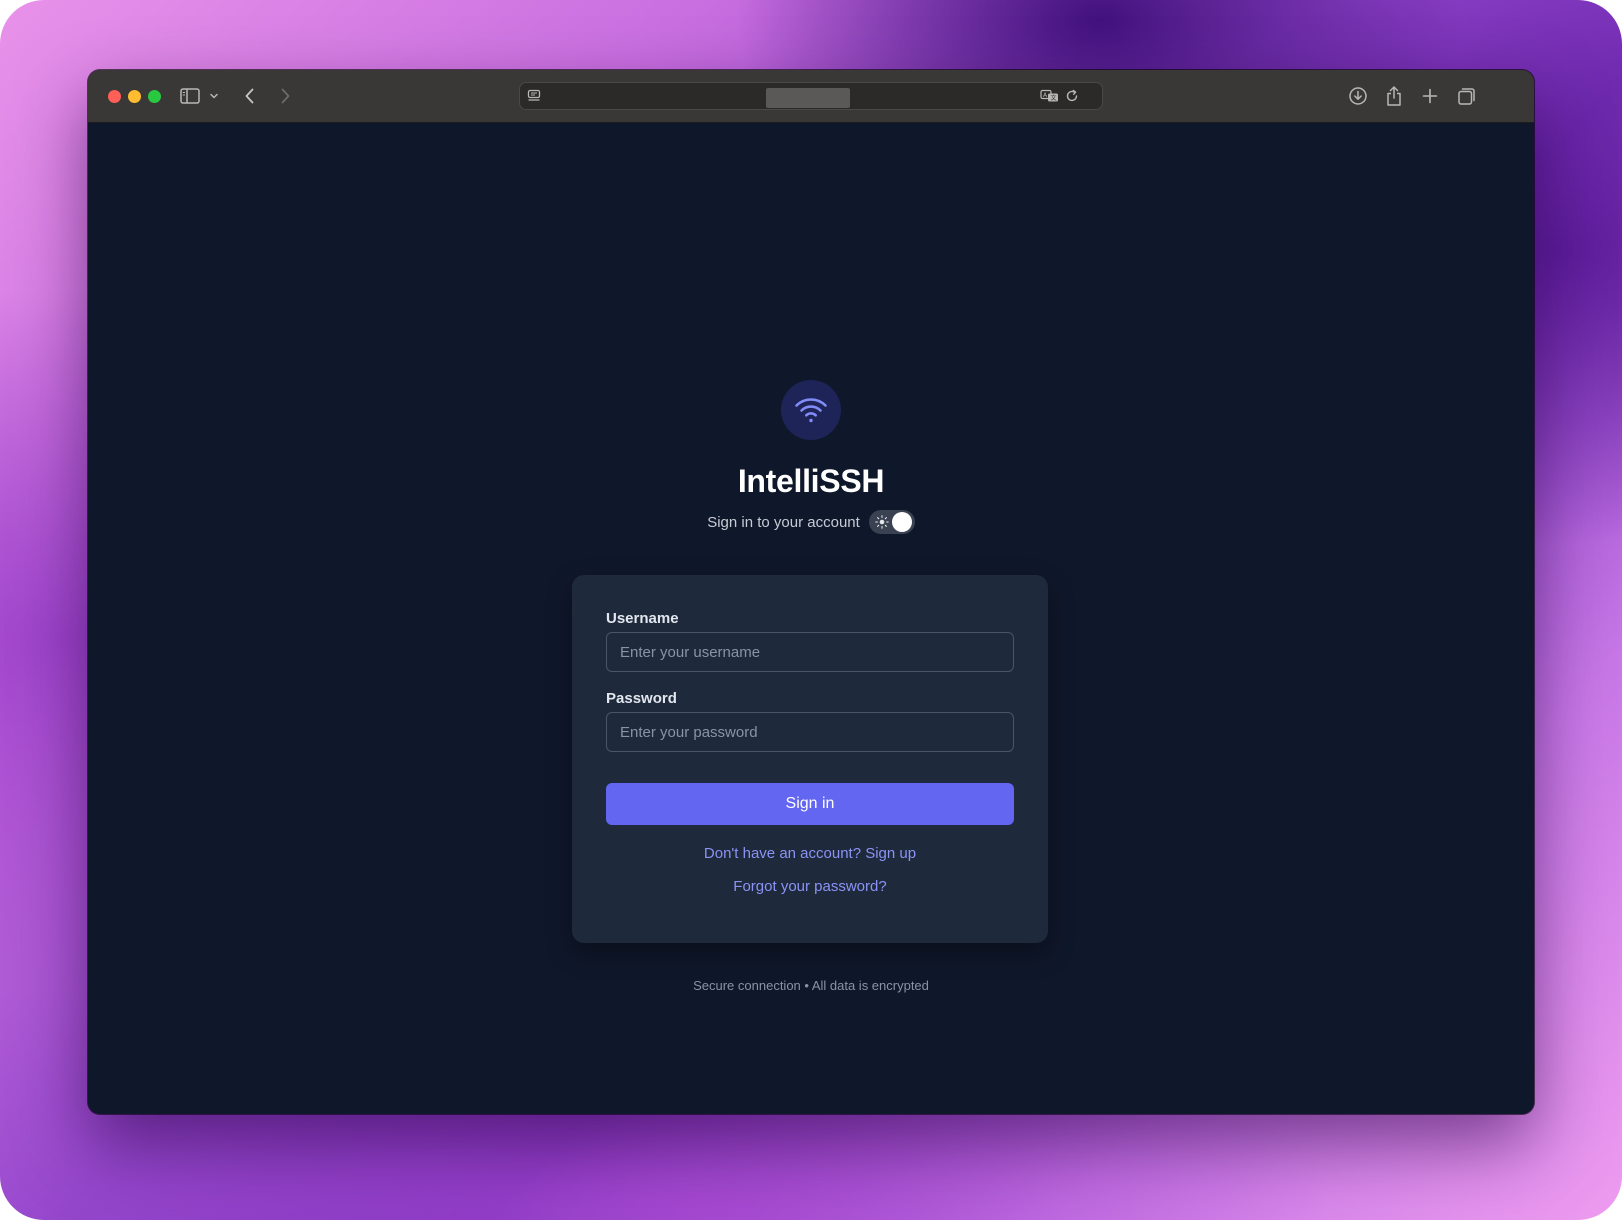  What do you see at coordinates (1430, 96) in the screenshot?
I see `new-tab-icon` at bounding box center [1430, 96].